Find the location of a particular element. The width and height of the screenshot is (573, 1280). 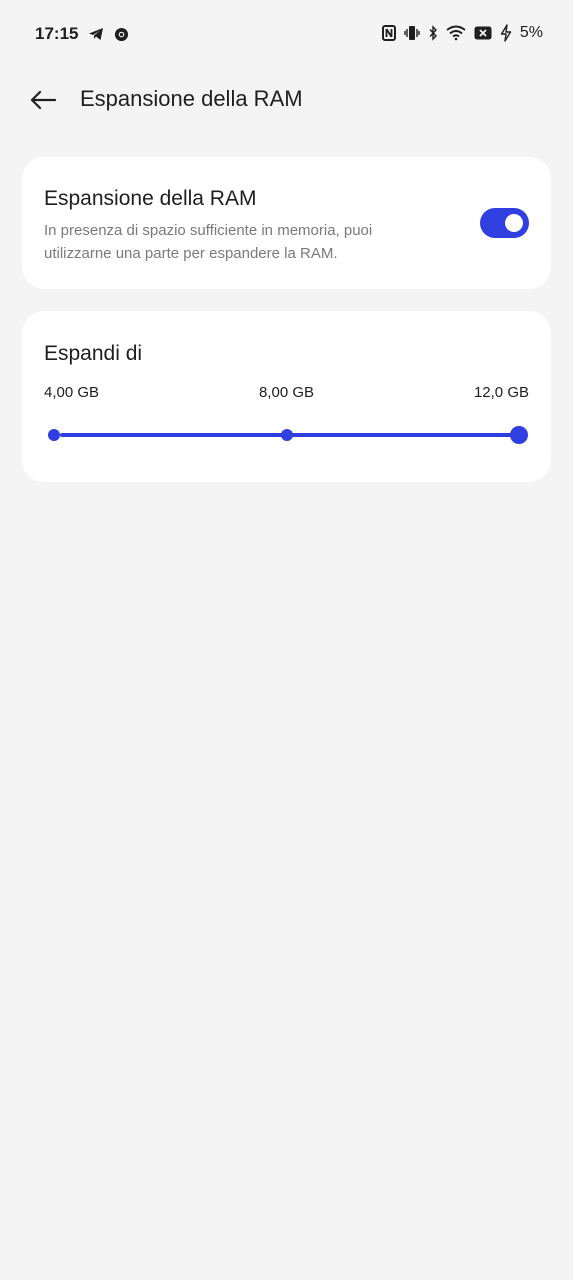

back-button is located at coordinates (43, 100).